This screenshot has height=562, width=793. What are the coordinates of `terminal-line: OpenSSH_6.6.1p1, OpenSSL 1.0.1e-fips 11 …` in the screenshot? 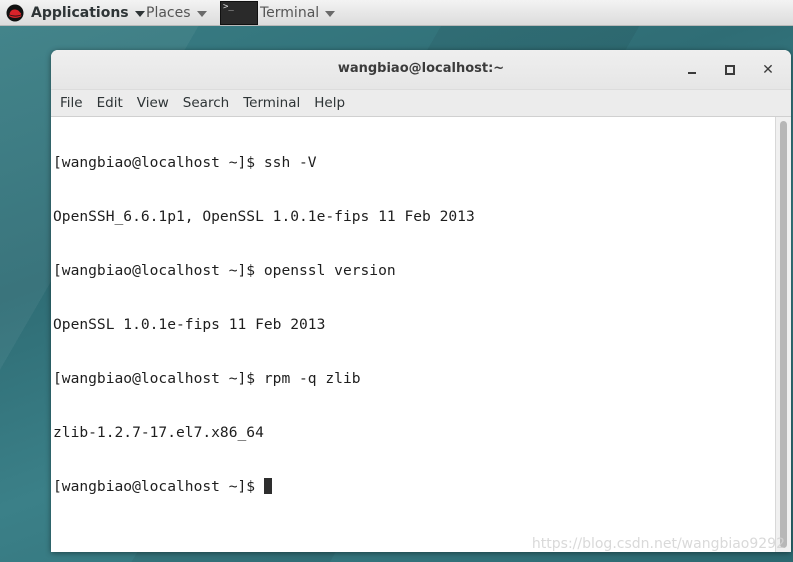 It's located at (264, 216).